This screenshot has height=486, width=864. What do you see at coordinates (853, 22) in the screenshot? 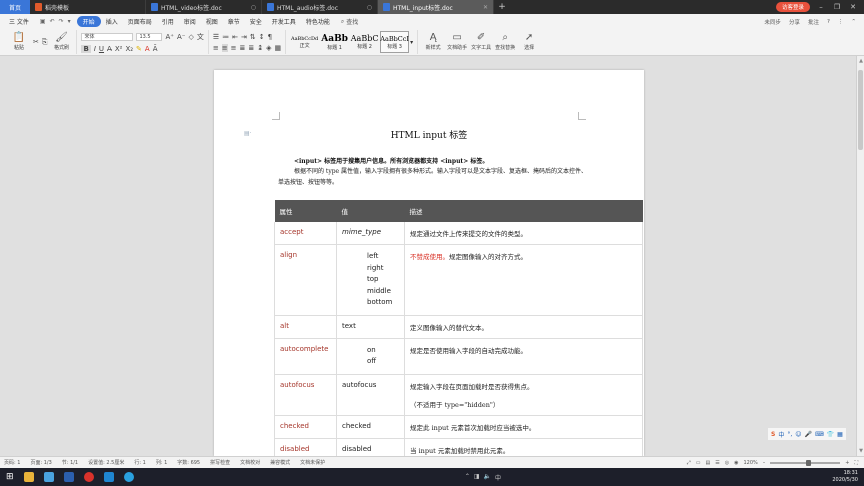
I see `collapse-ribbon-icon: ⌃` at bounding box center [853, 22].